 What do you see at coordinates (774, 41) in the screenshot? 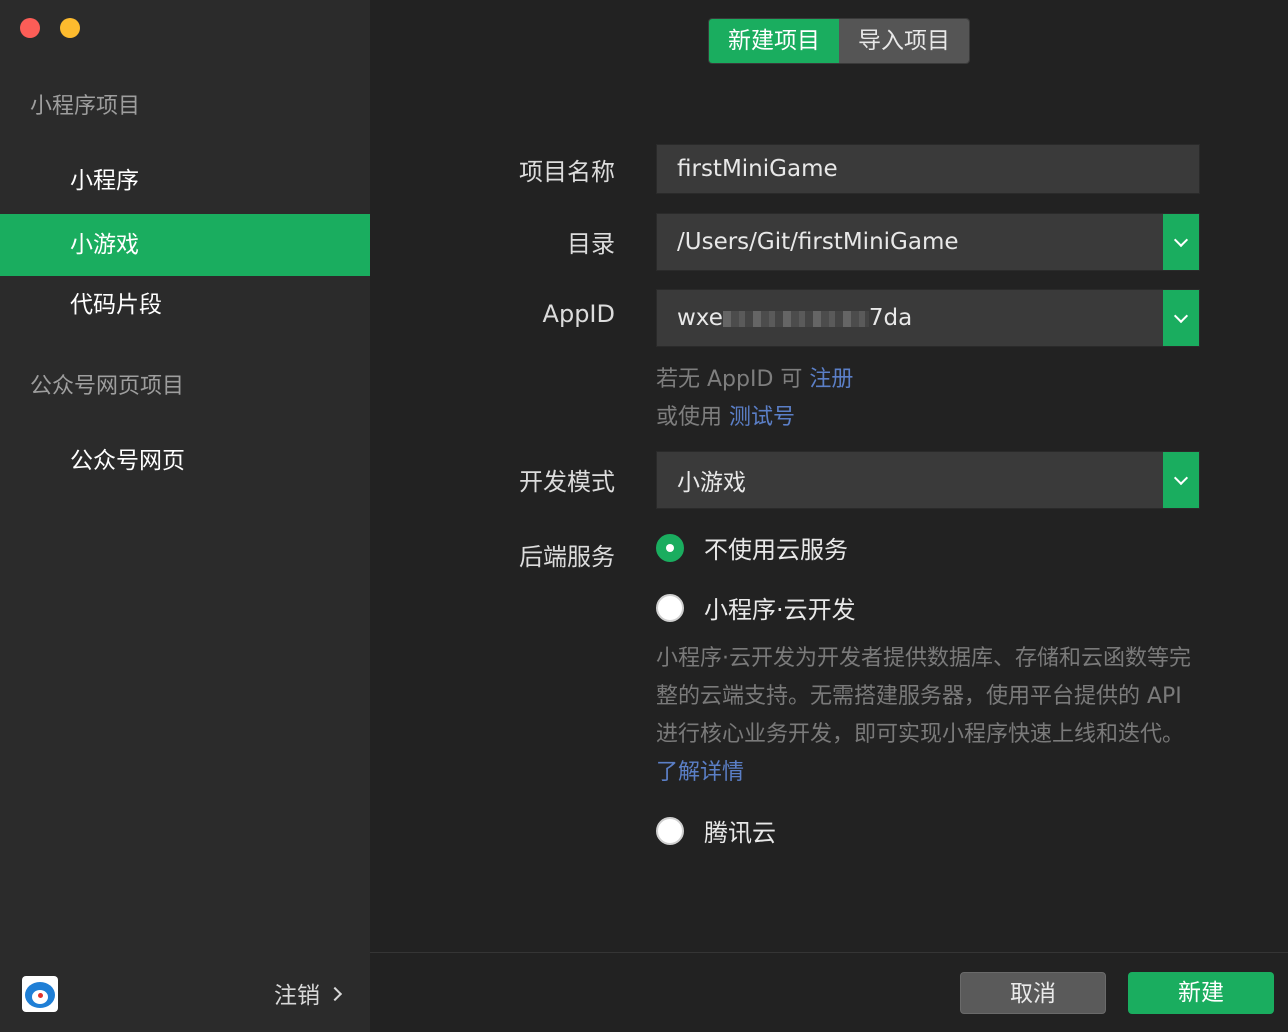
I see `tab-new-project: 新建项目` at bounding box center [774, 41].